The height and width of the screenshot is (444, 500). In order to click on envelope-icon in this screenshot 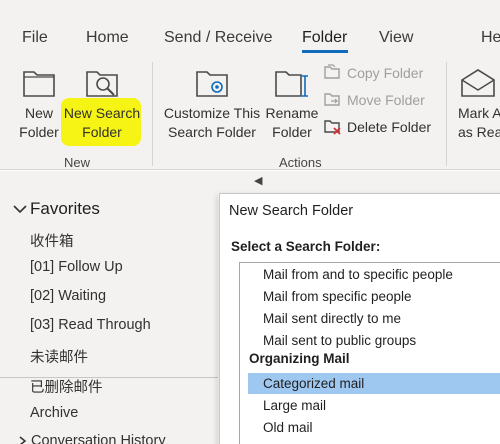, I will do `click(478, 83)`.